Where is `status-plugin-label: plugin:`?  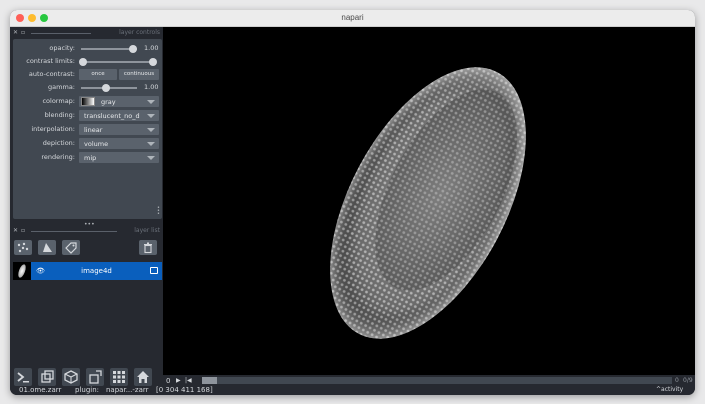
status-plugin-label: plugin: is located at coordinates (87, 390).